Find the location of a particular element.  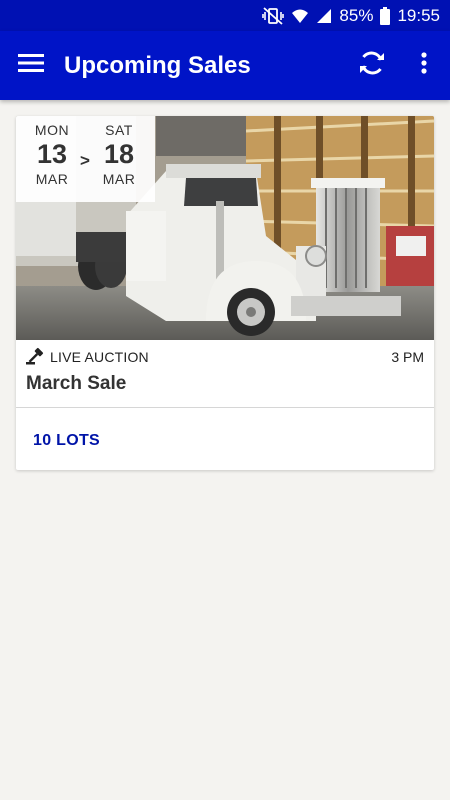

status-time: 19:55 is located at coordinates (418, 15).